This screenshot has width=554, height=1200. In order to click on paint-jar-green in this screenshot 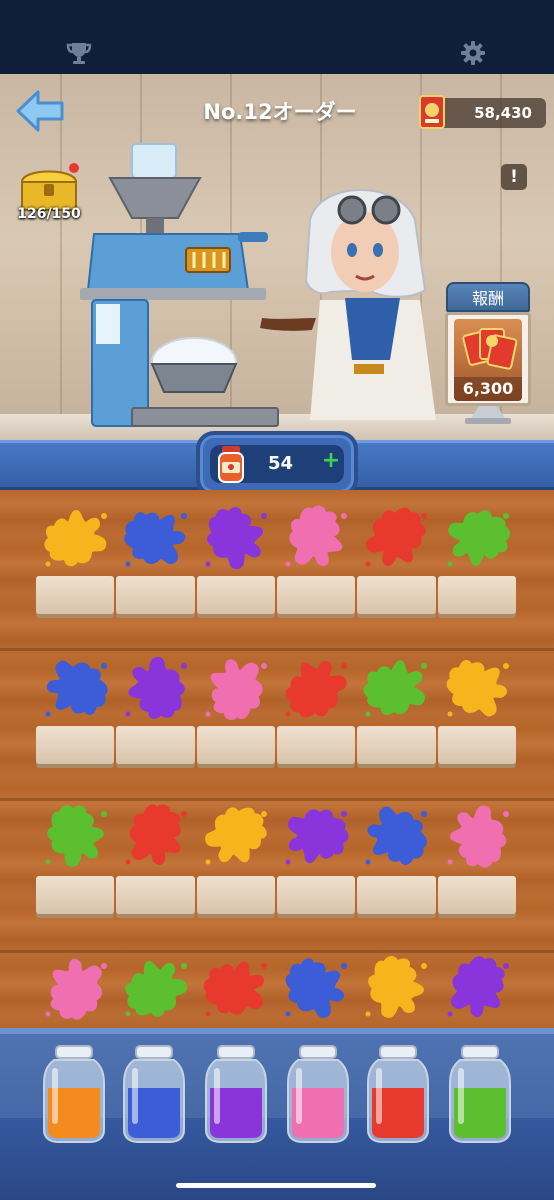, I will do `click(480, 1094)`.